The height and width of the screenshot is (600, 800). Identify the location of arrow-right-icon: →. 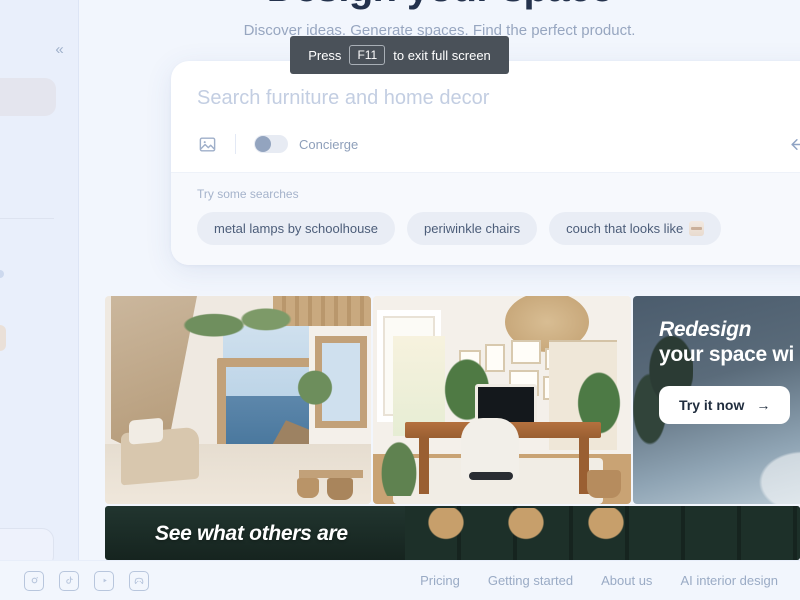
(763, 405).